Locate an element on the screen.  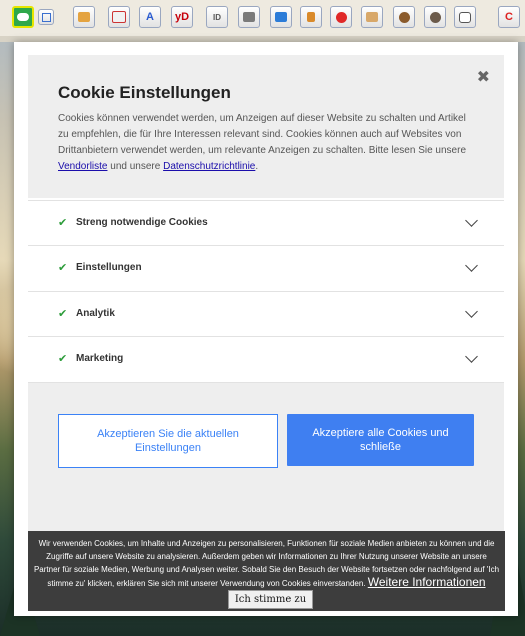
shoe-icon is located at coordinates (249, 17).